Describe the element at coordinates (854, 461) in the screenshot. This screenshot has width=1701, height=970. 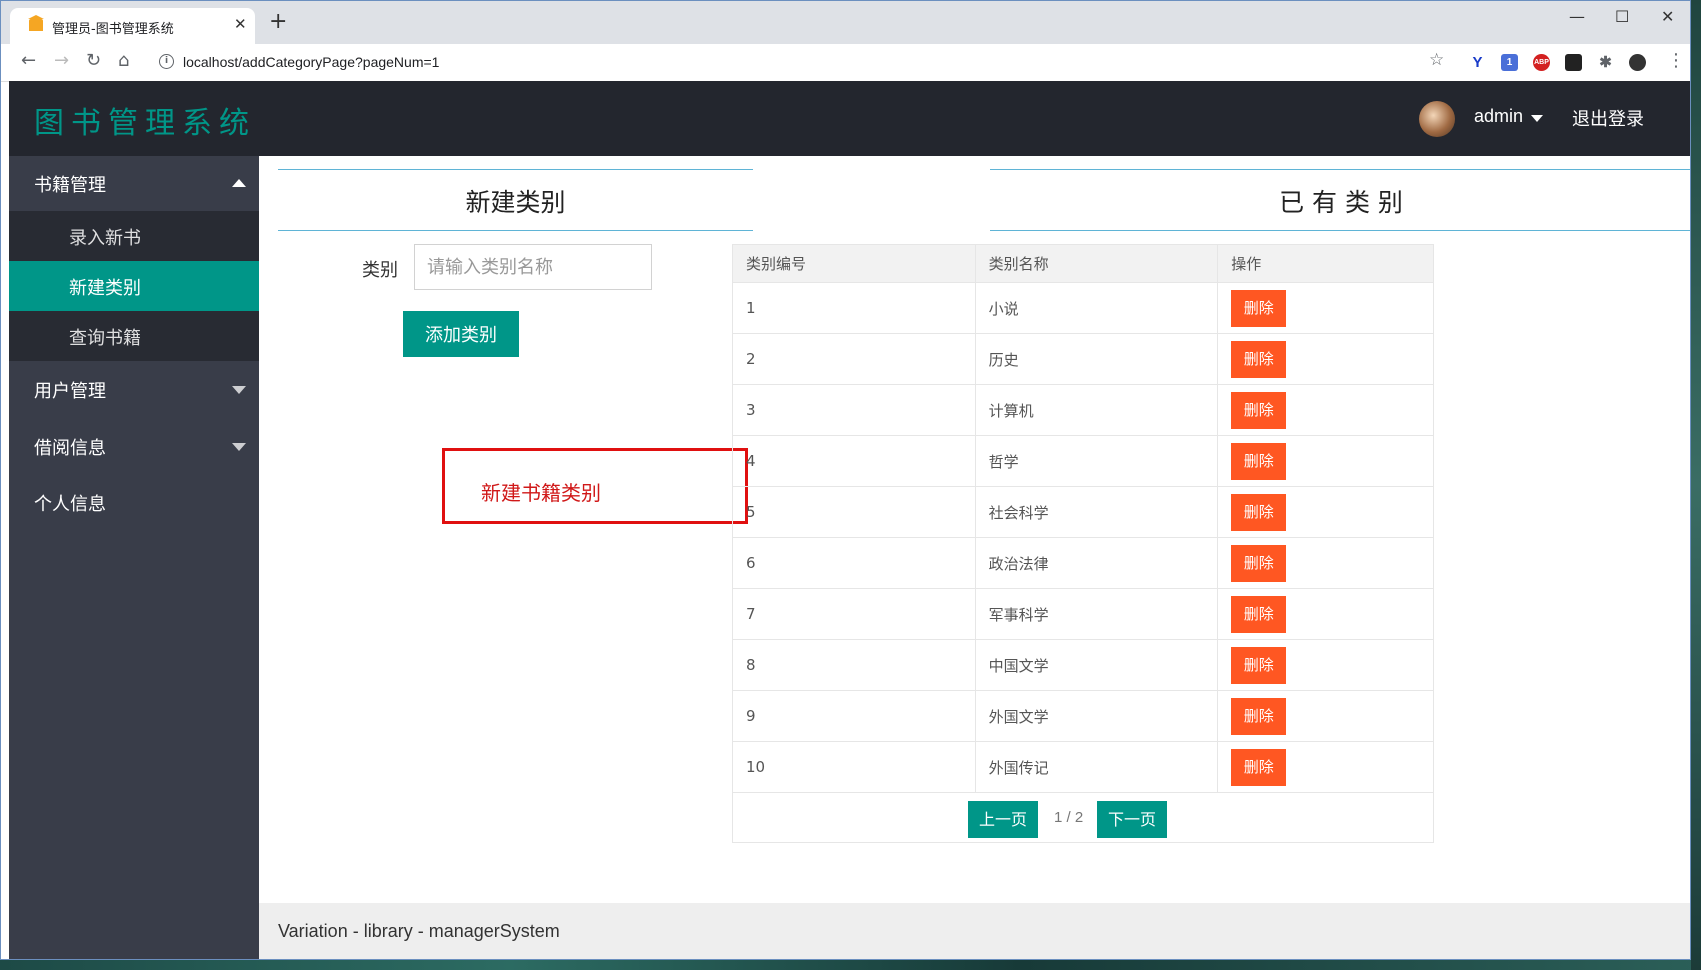
I see `category-id-cell: 4` at that location.